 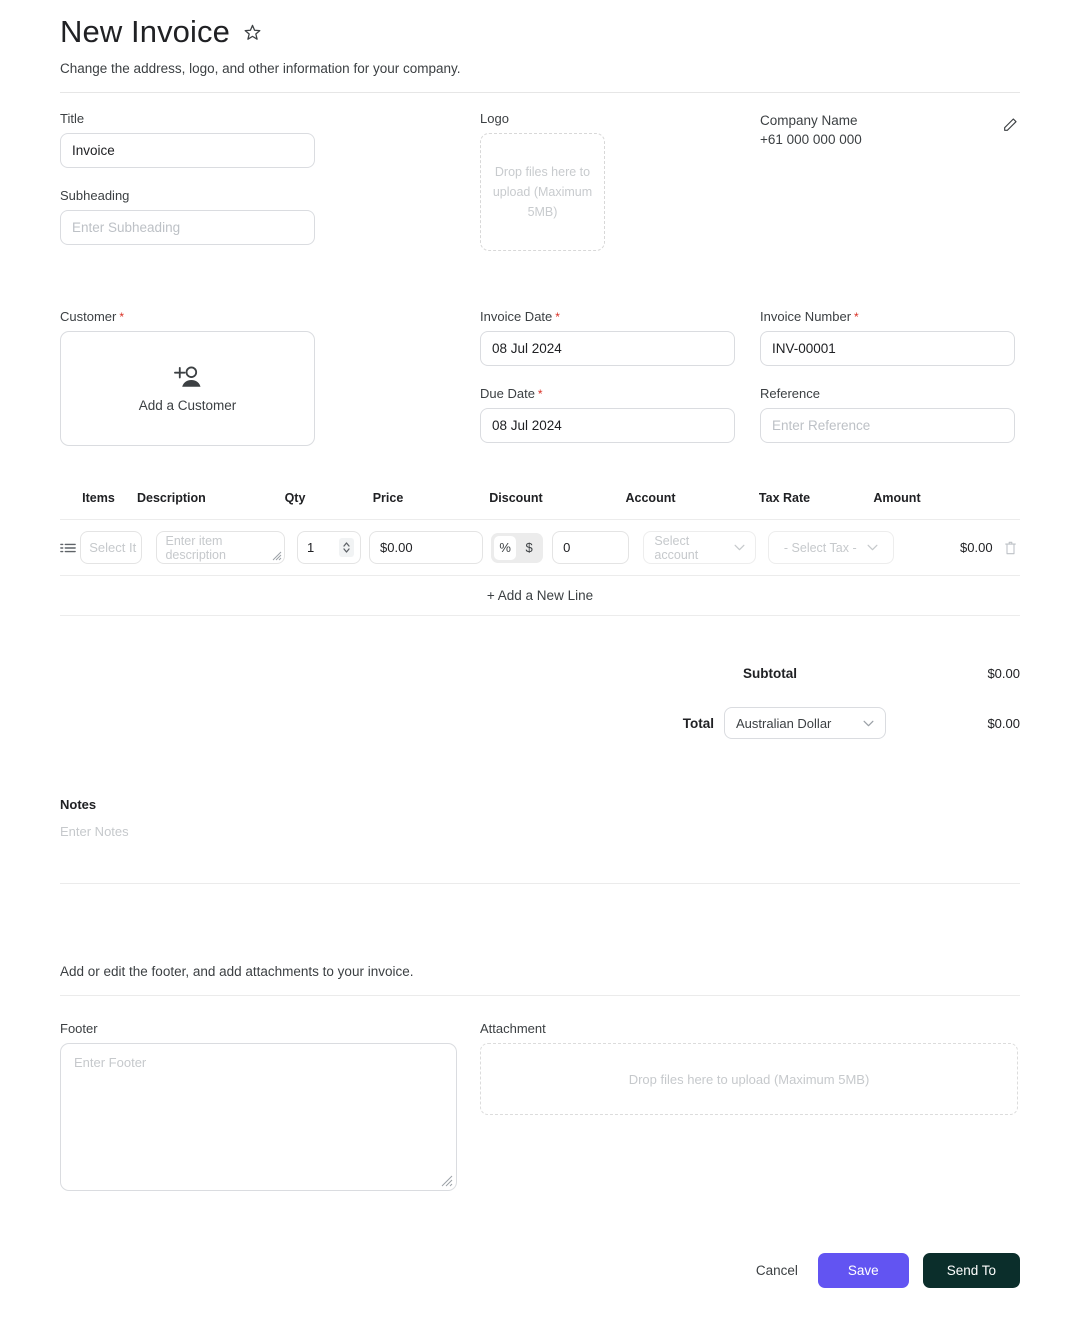 I want to click on item-price-value: $0.00, so click(x=396, y=547).